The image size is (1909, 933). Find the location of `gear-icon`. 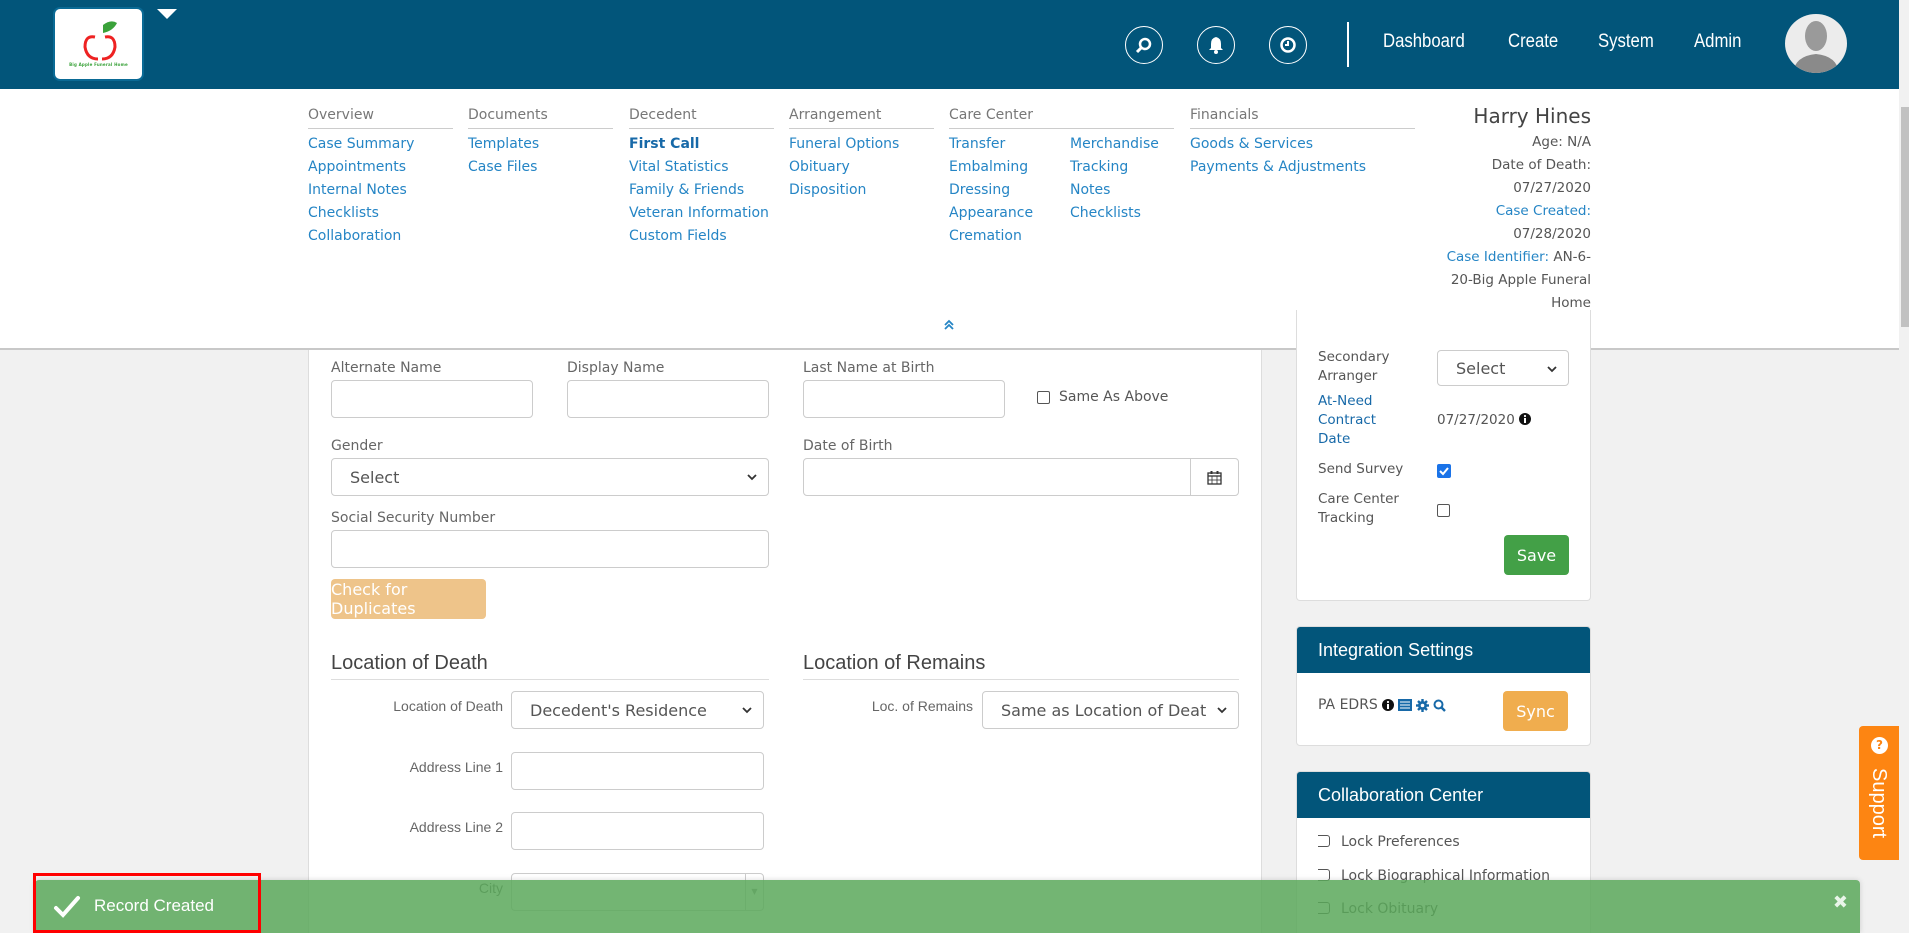

gear-icon is located at coordinates (1422, 705).